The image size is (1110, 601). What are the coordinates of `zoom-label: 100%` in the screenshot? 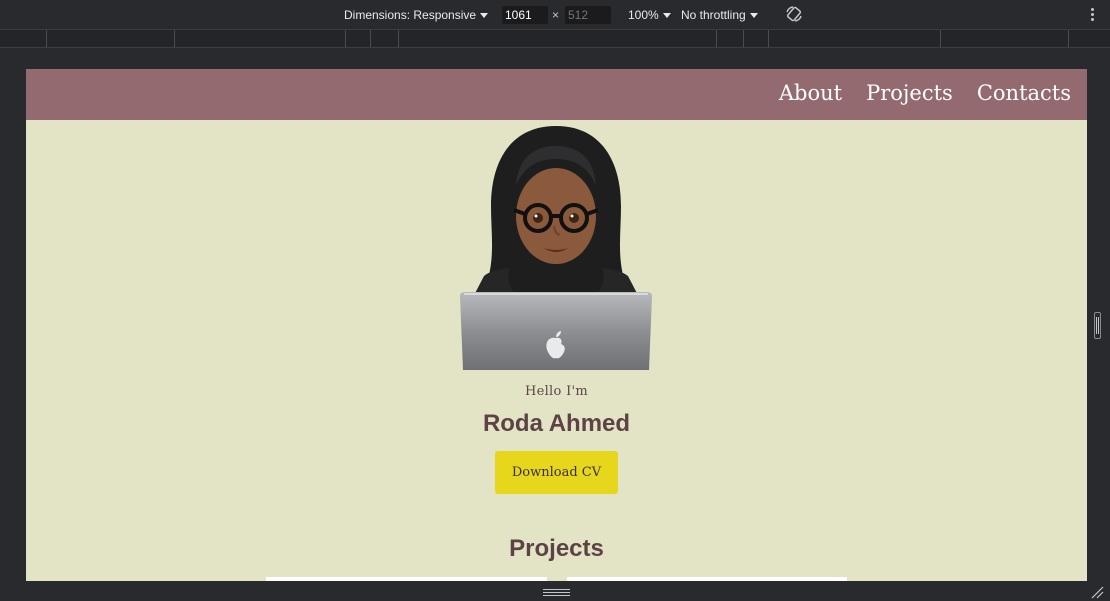 It's located at (643, 15).